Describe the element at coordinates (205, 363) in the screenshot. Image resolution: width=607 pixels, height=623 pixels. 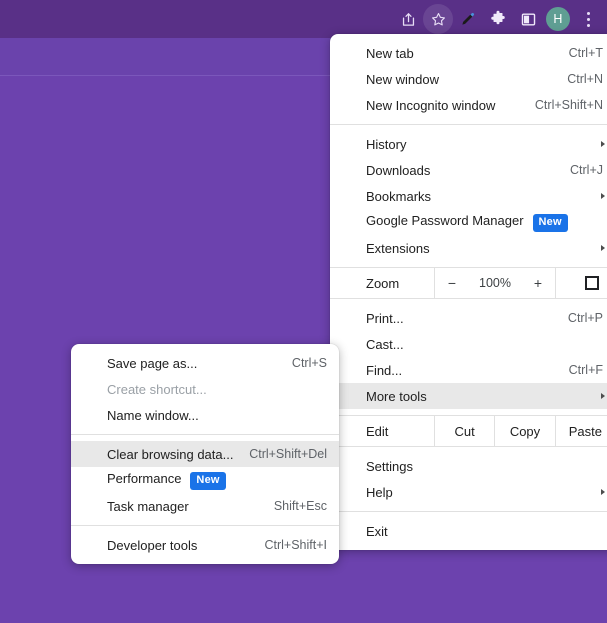
I see `submenu-item-save-page-as: Save page as... Ctrl+S` at that location.